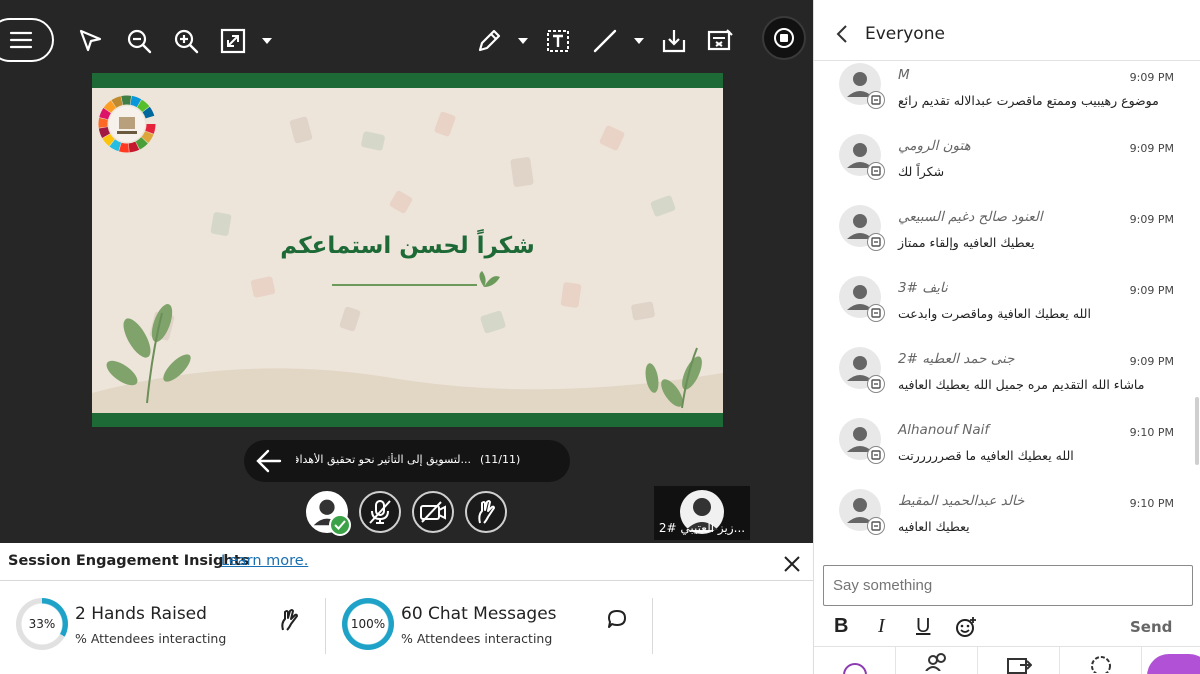 The width and height of the screenshot is (1200, 674). I want to click on tab-settings, so click(1101, 660).